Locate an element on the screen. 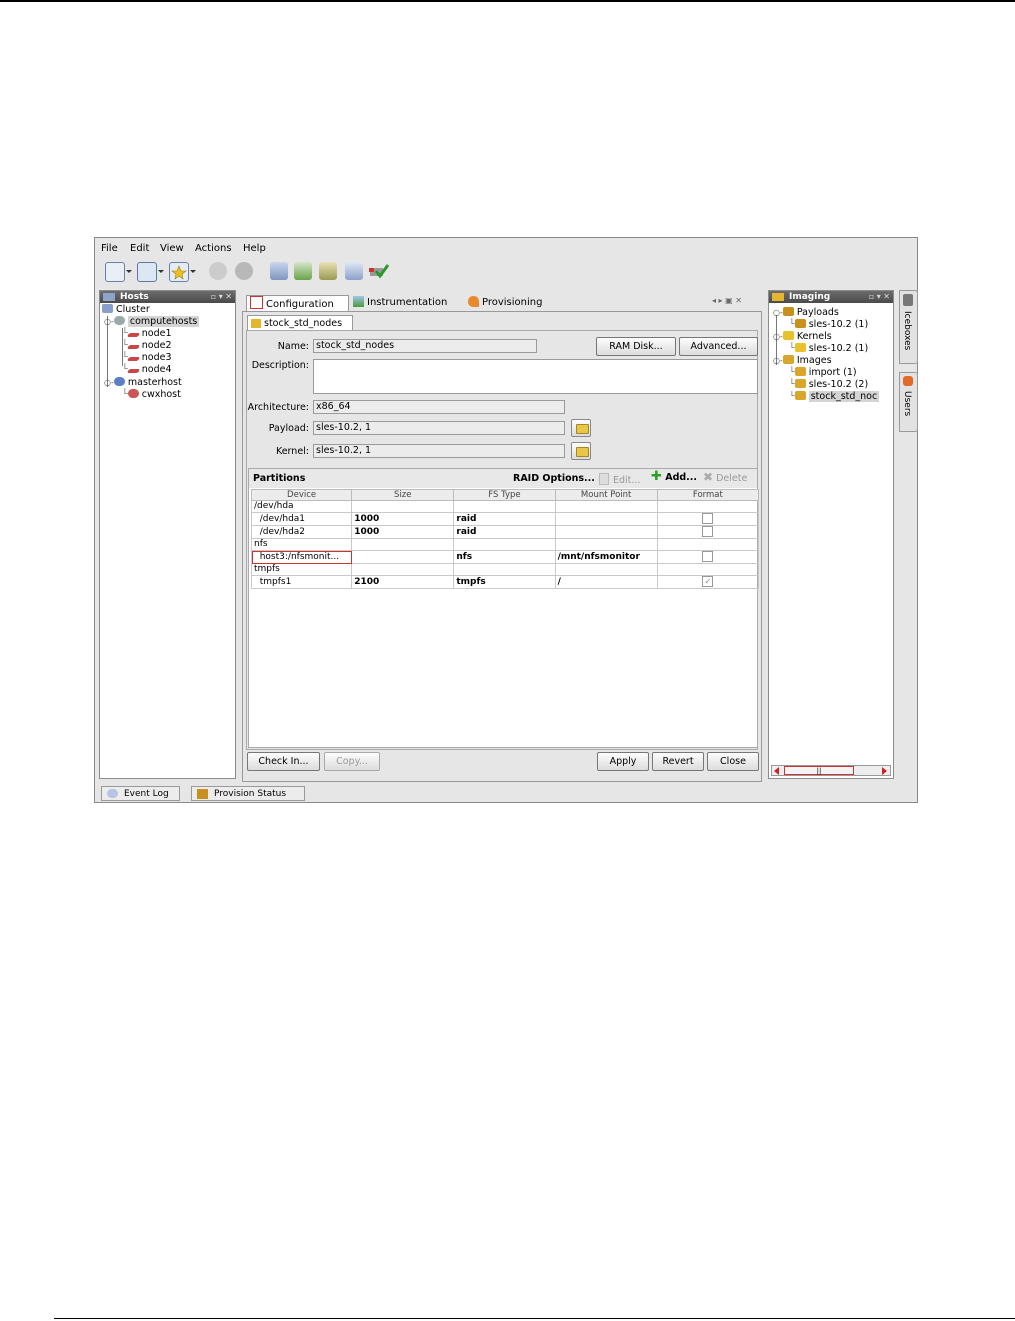  imaging-icon is located at coordinates (778, 297).